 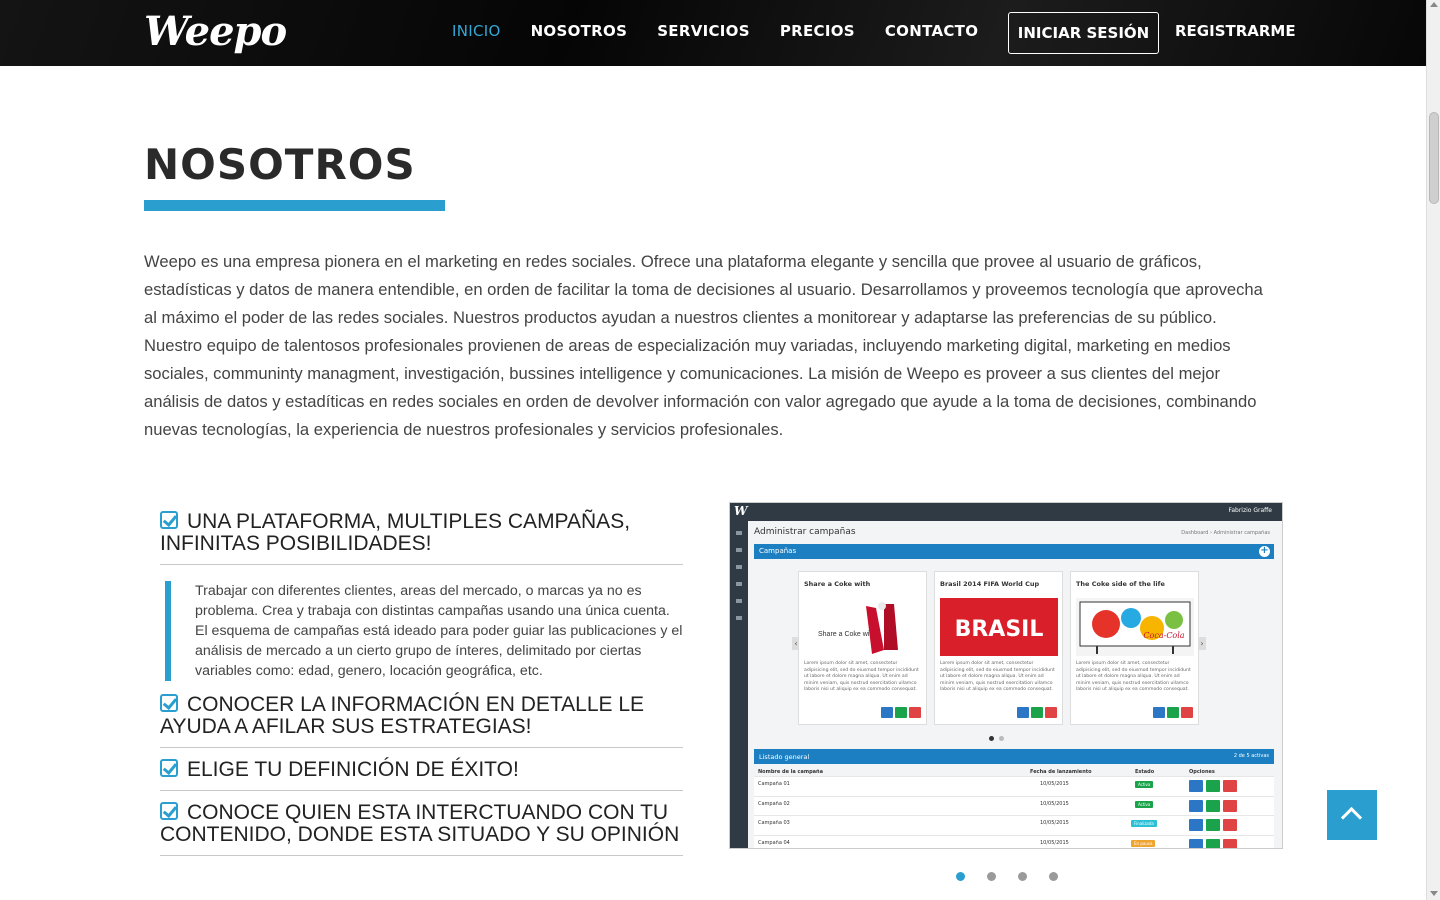 What do you see at coordinates (1202, 643) in the screenshot?
I see `chevron-right-icon: ›` at bounding box center [1202, 643].